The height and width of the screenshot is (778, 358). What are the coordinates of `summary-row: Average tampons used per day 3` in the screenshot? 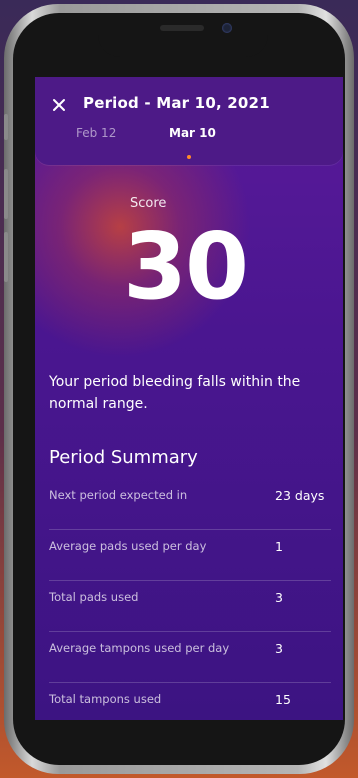 It's located at (190, 657).